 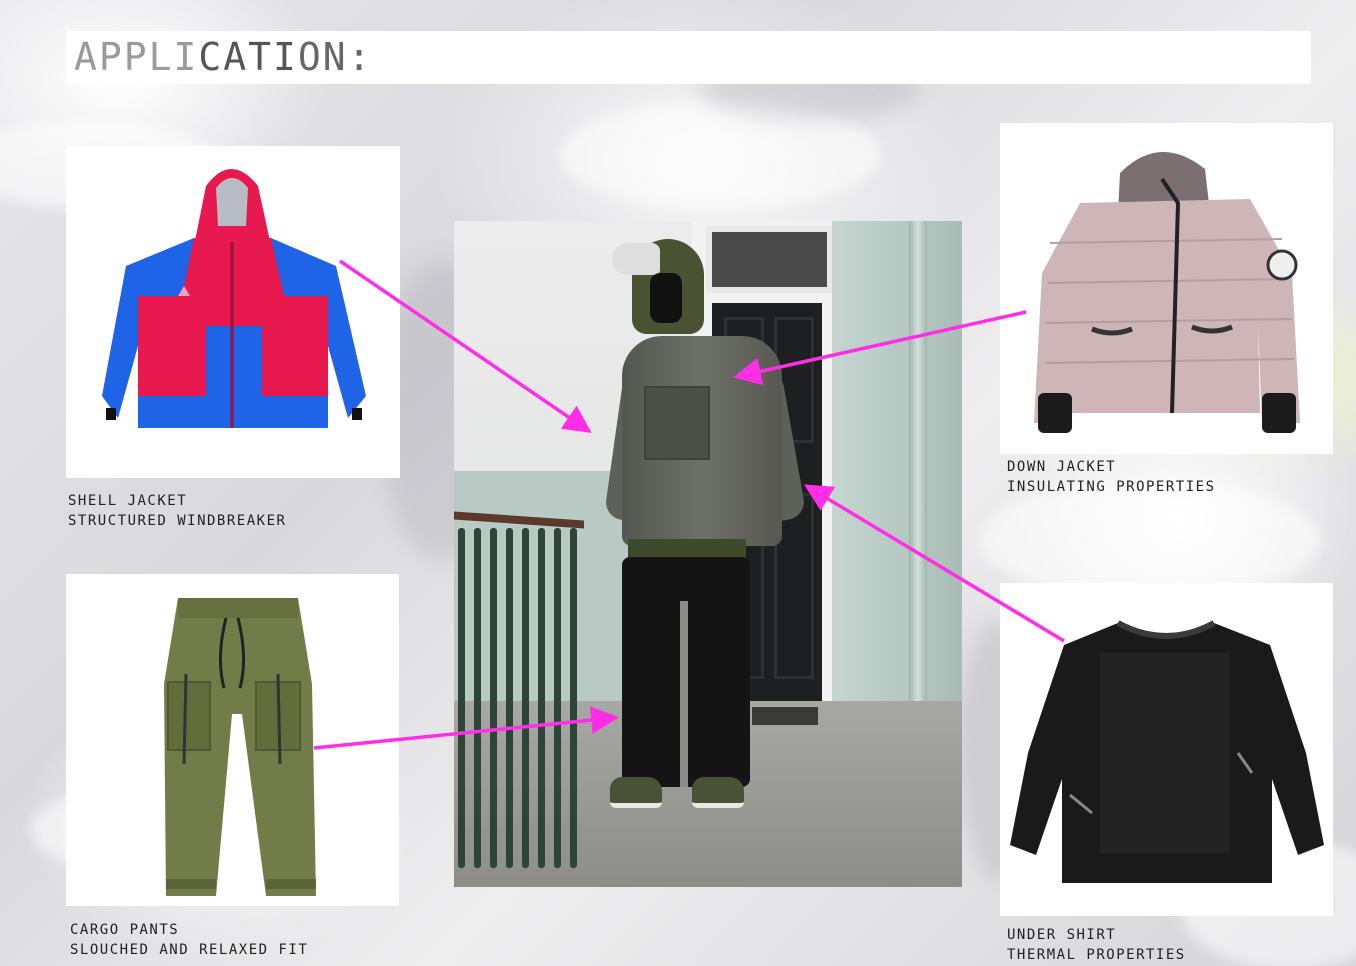 I want to click on photo-railing, so click(x=519, y=693).